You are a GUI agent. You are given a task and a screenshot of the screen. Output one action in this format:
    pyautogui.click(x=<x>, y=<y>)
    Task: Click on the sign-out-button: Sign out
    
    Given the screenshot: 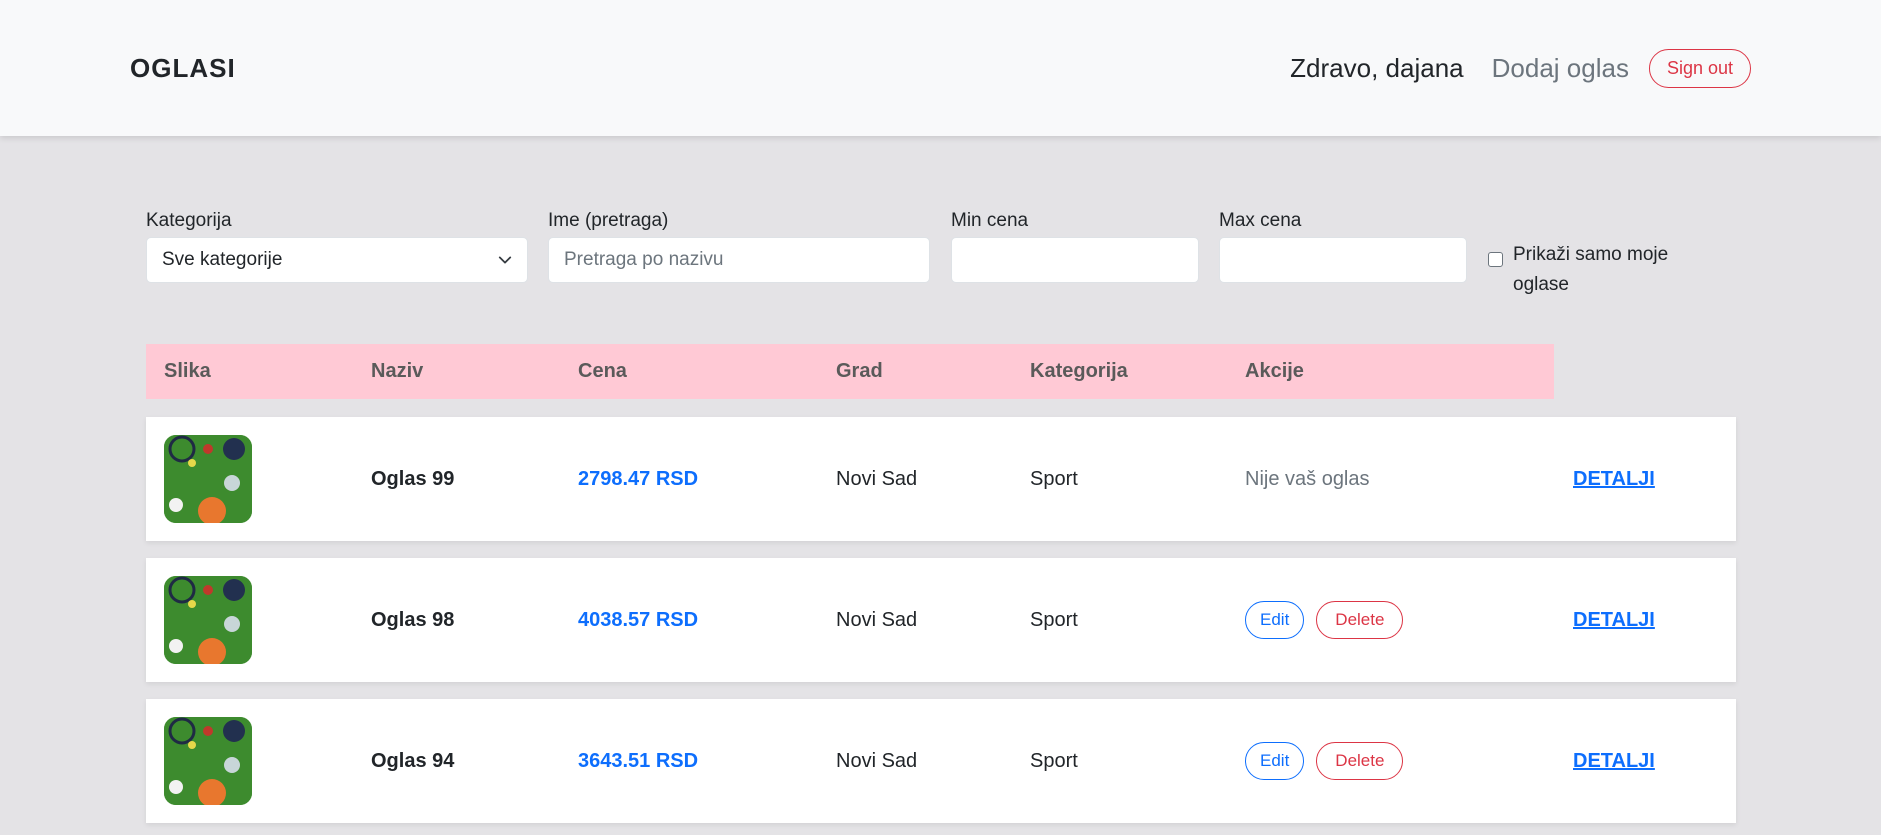 What is the action you would take?
    pyautogui.click(x=1699, y=68)
    